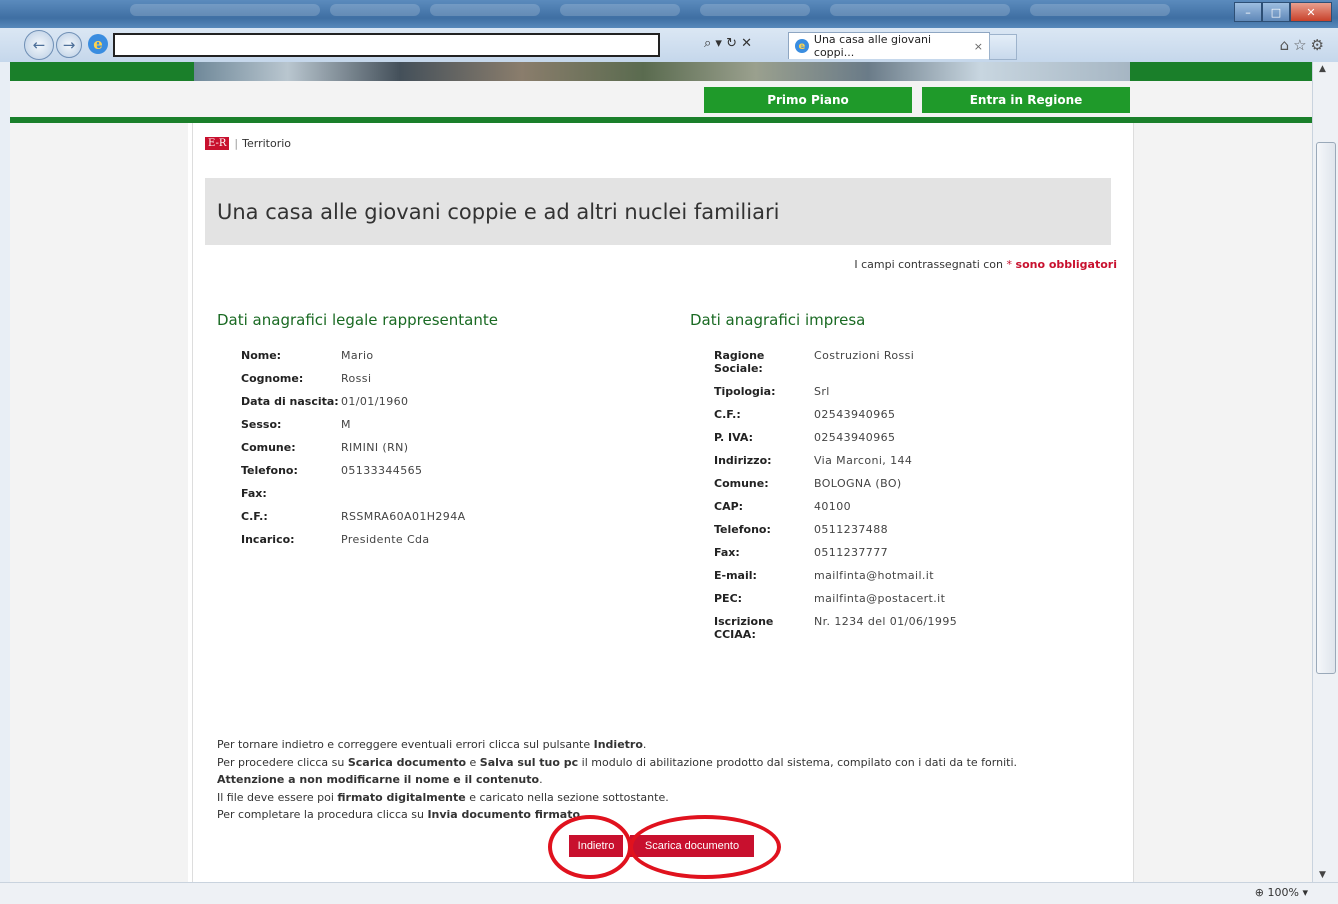 The image size is (1338, 904). I want to click on field-value: RSSMRA60A01H294A, so click(403, 516).